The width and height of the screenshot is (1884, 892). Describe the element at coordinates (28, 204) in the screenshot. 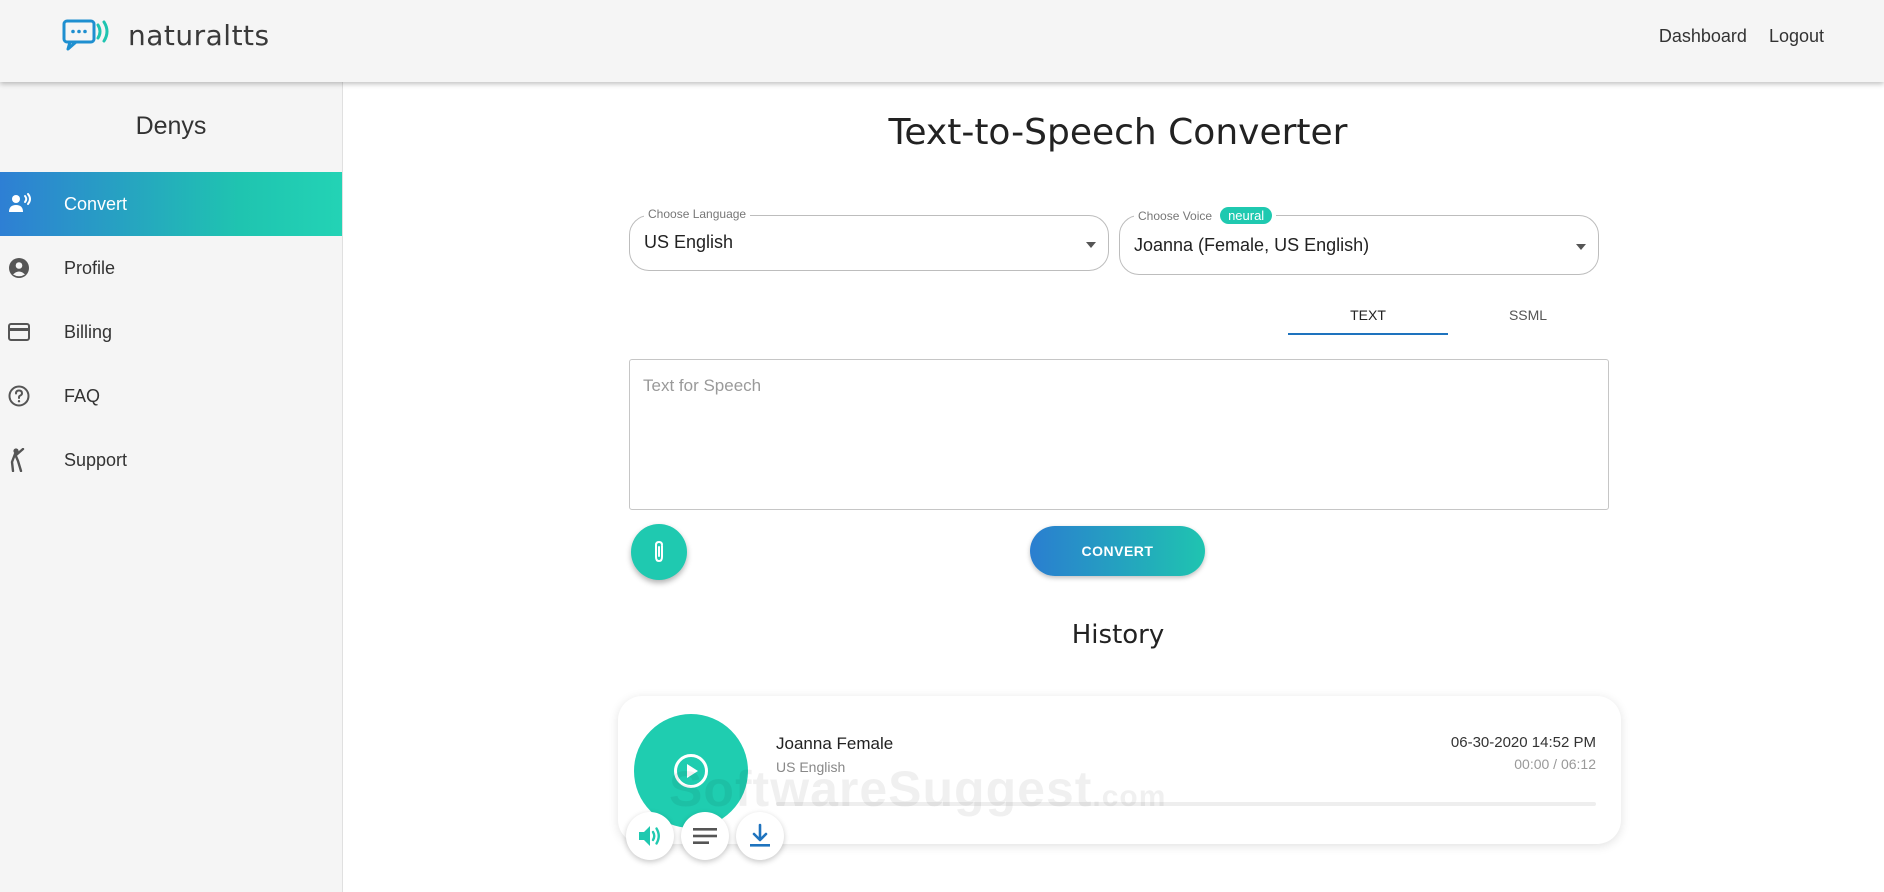

I see `voice-icon` at that location.